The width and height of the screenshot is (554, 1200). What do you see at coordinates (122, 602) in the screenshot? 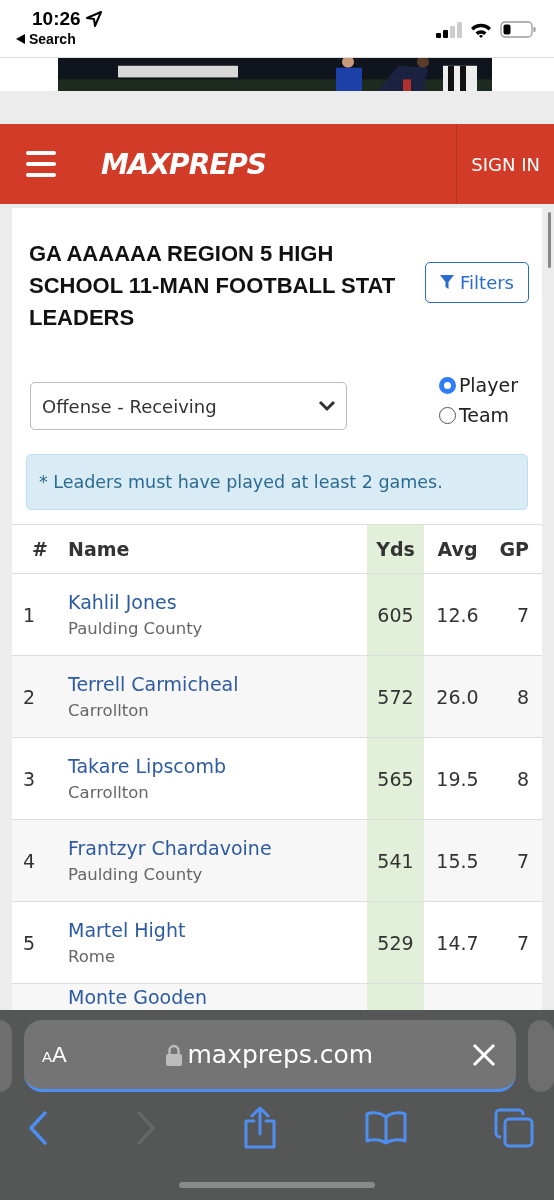
I see `player-name-link: Kahlil Jones` at bounding box center [122, 602].